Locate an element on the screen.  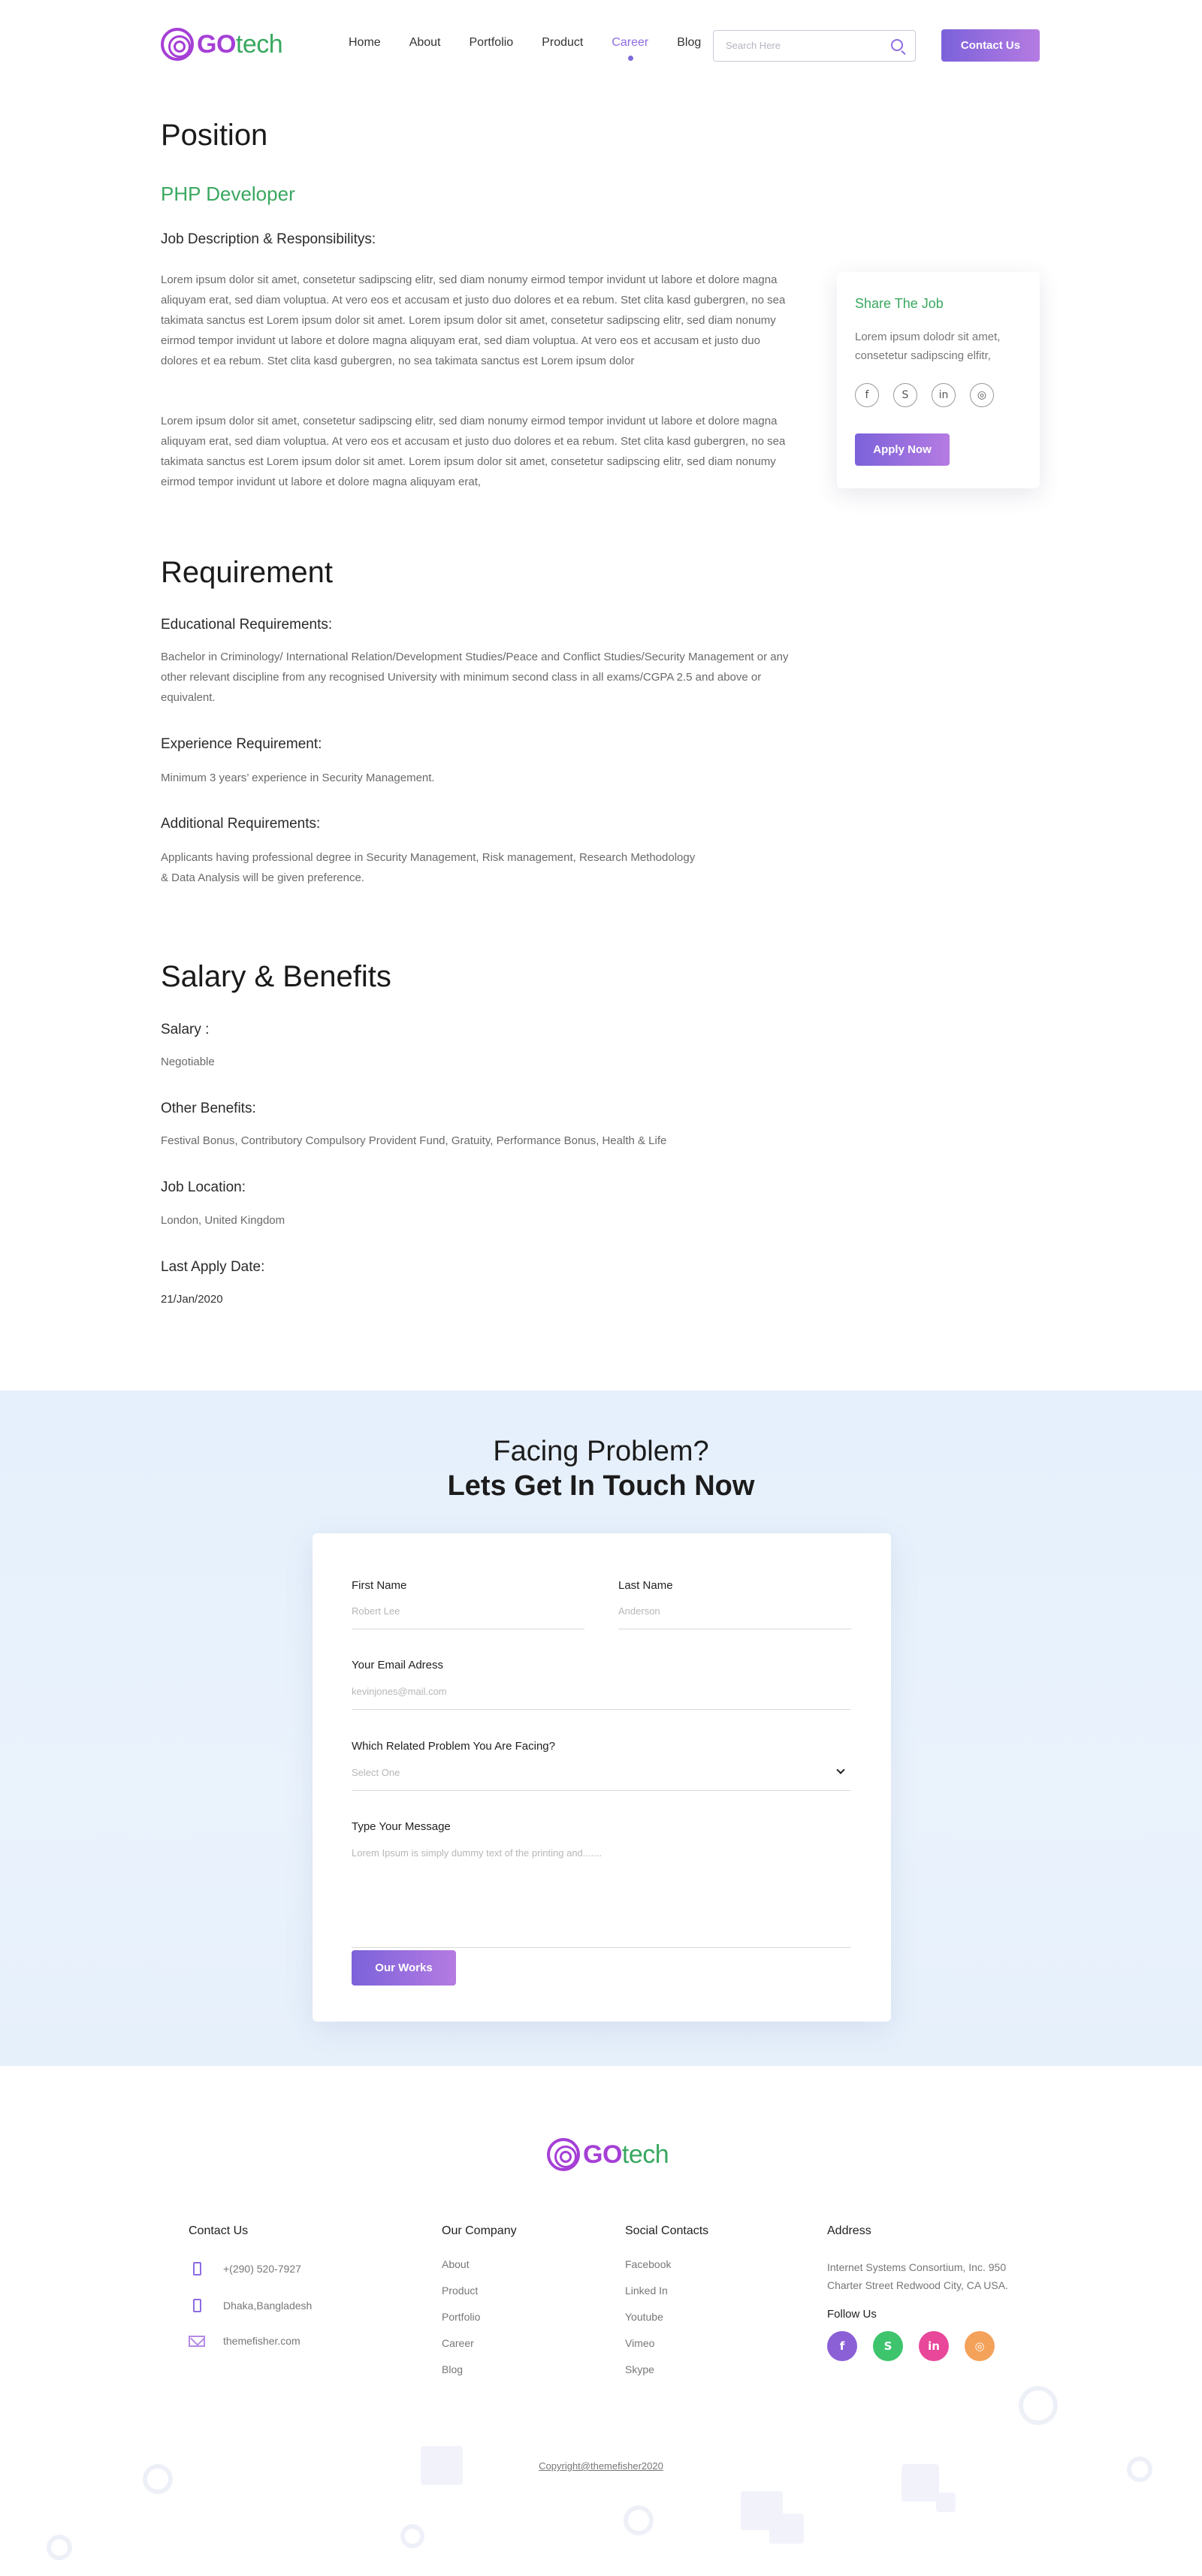
footer-link-skype: Skype is located at coordinates (639, 2369).